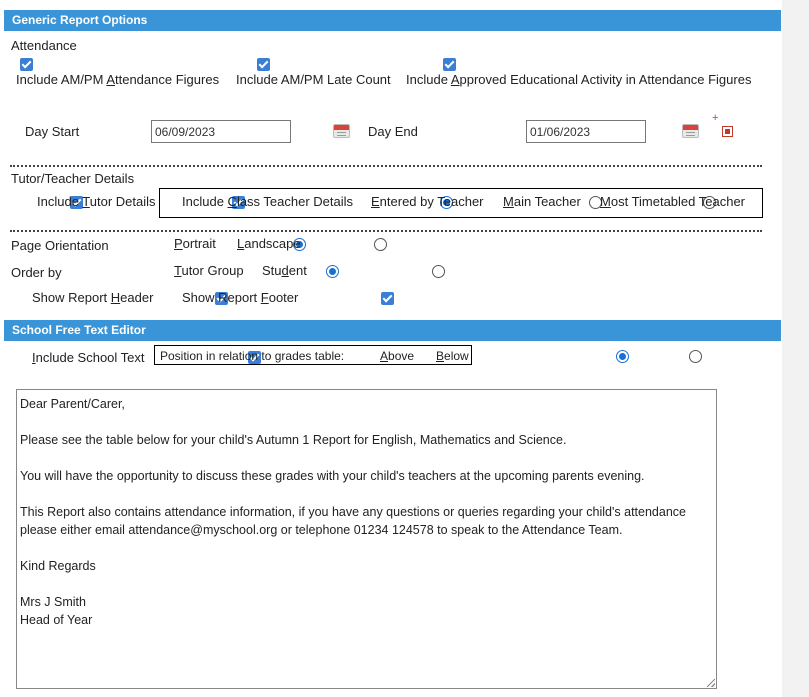 The height and width of the screenshot is (697, 809). I want to click on am-pm-attendance-checkbox, so click(26, 64).